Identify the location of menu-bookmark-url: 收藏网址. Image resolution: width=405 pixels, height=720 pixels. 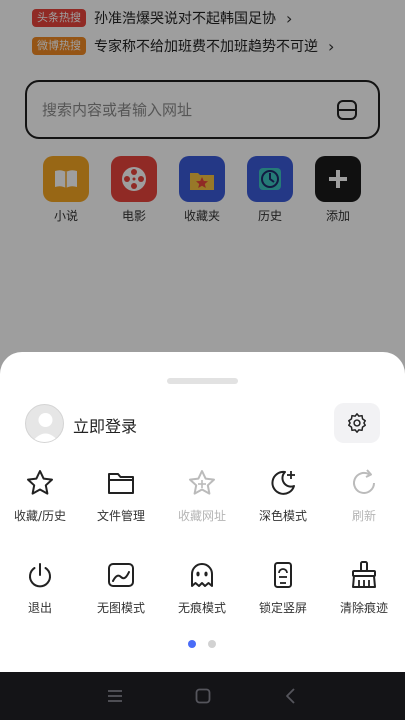
(202, 496).